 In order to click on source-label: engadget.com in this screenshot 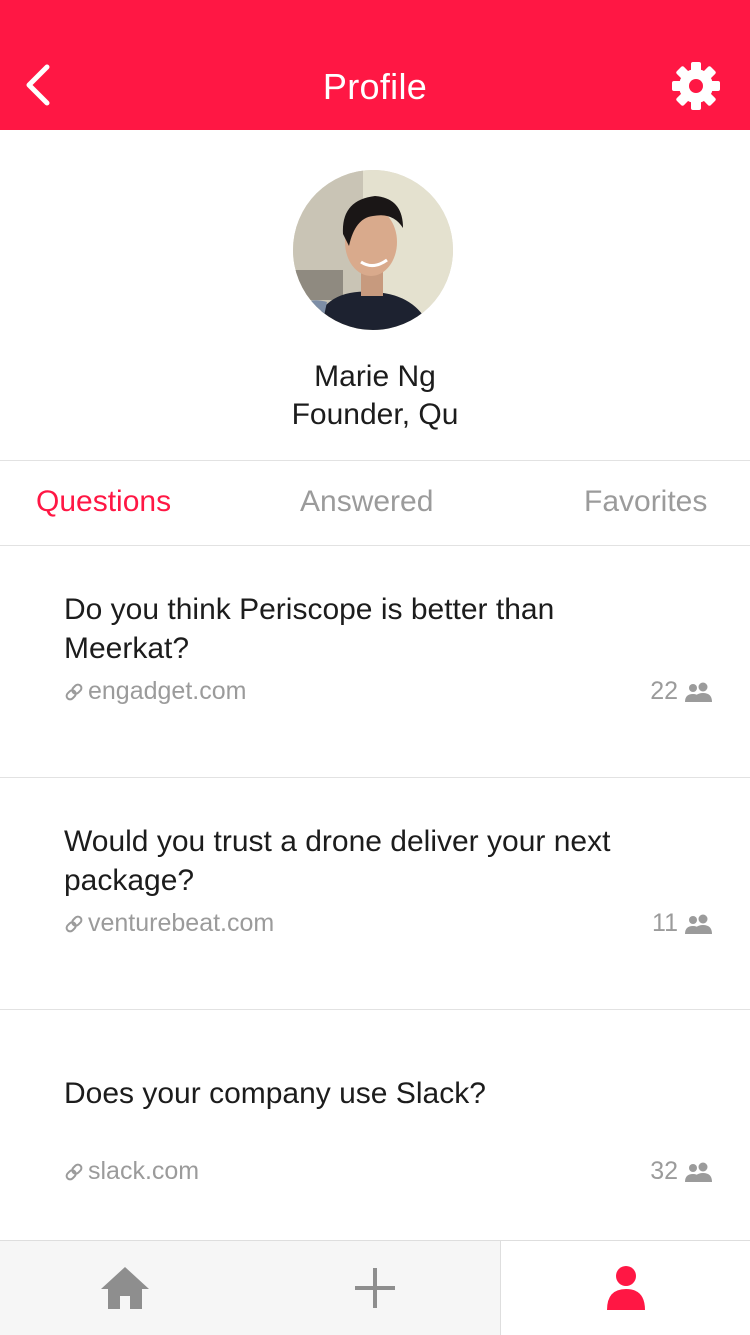, I will do `click(167, 691)`.